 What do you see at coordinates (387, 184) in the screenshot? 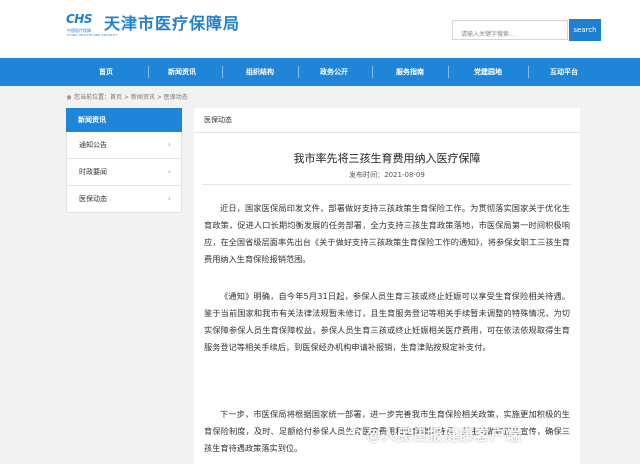
I see `divider` at bounding box center [387, 184].